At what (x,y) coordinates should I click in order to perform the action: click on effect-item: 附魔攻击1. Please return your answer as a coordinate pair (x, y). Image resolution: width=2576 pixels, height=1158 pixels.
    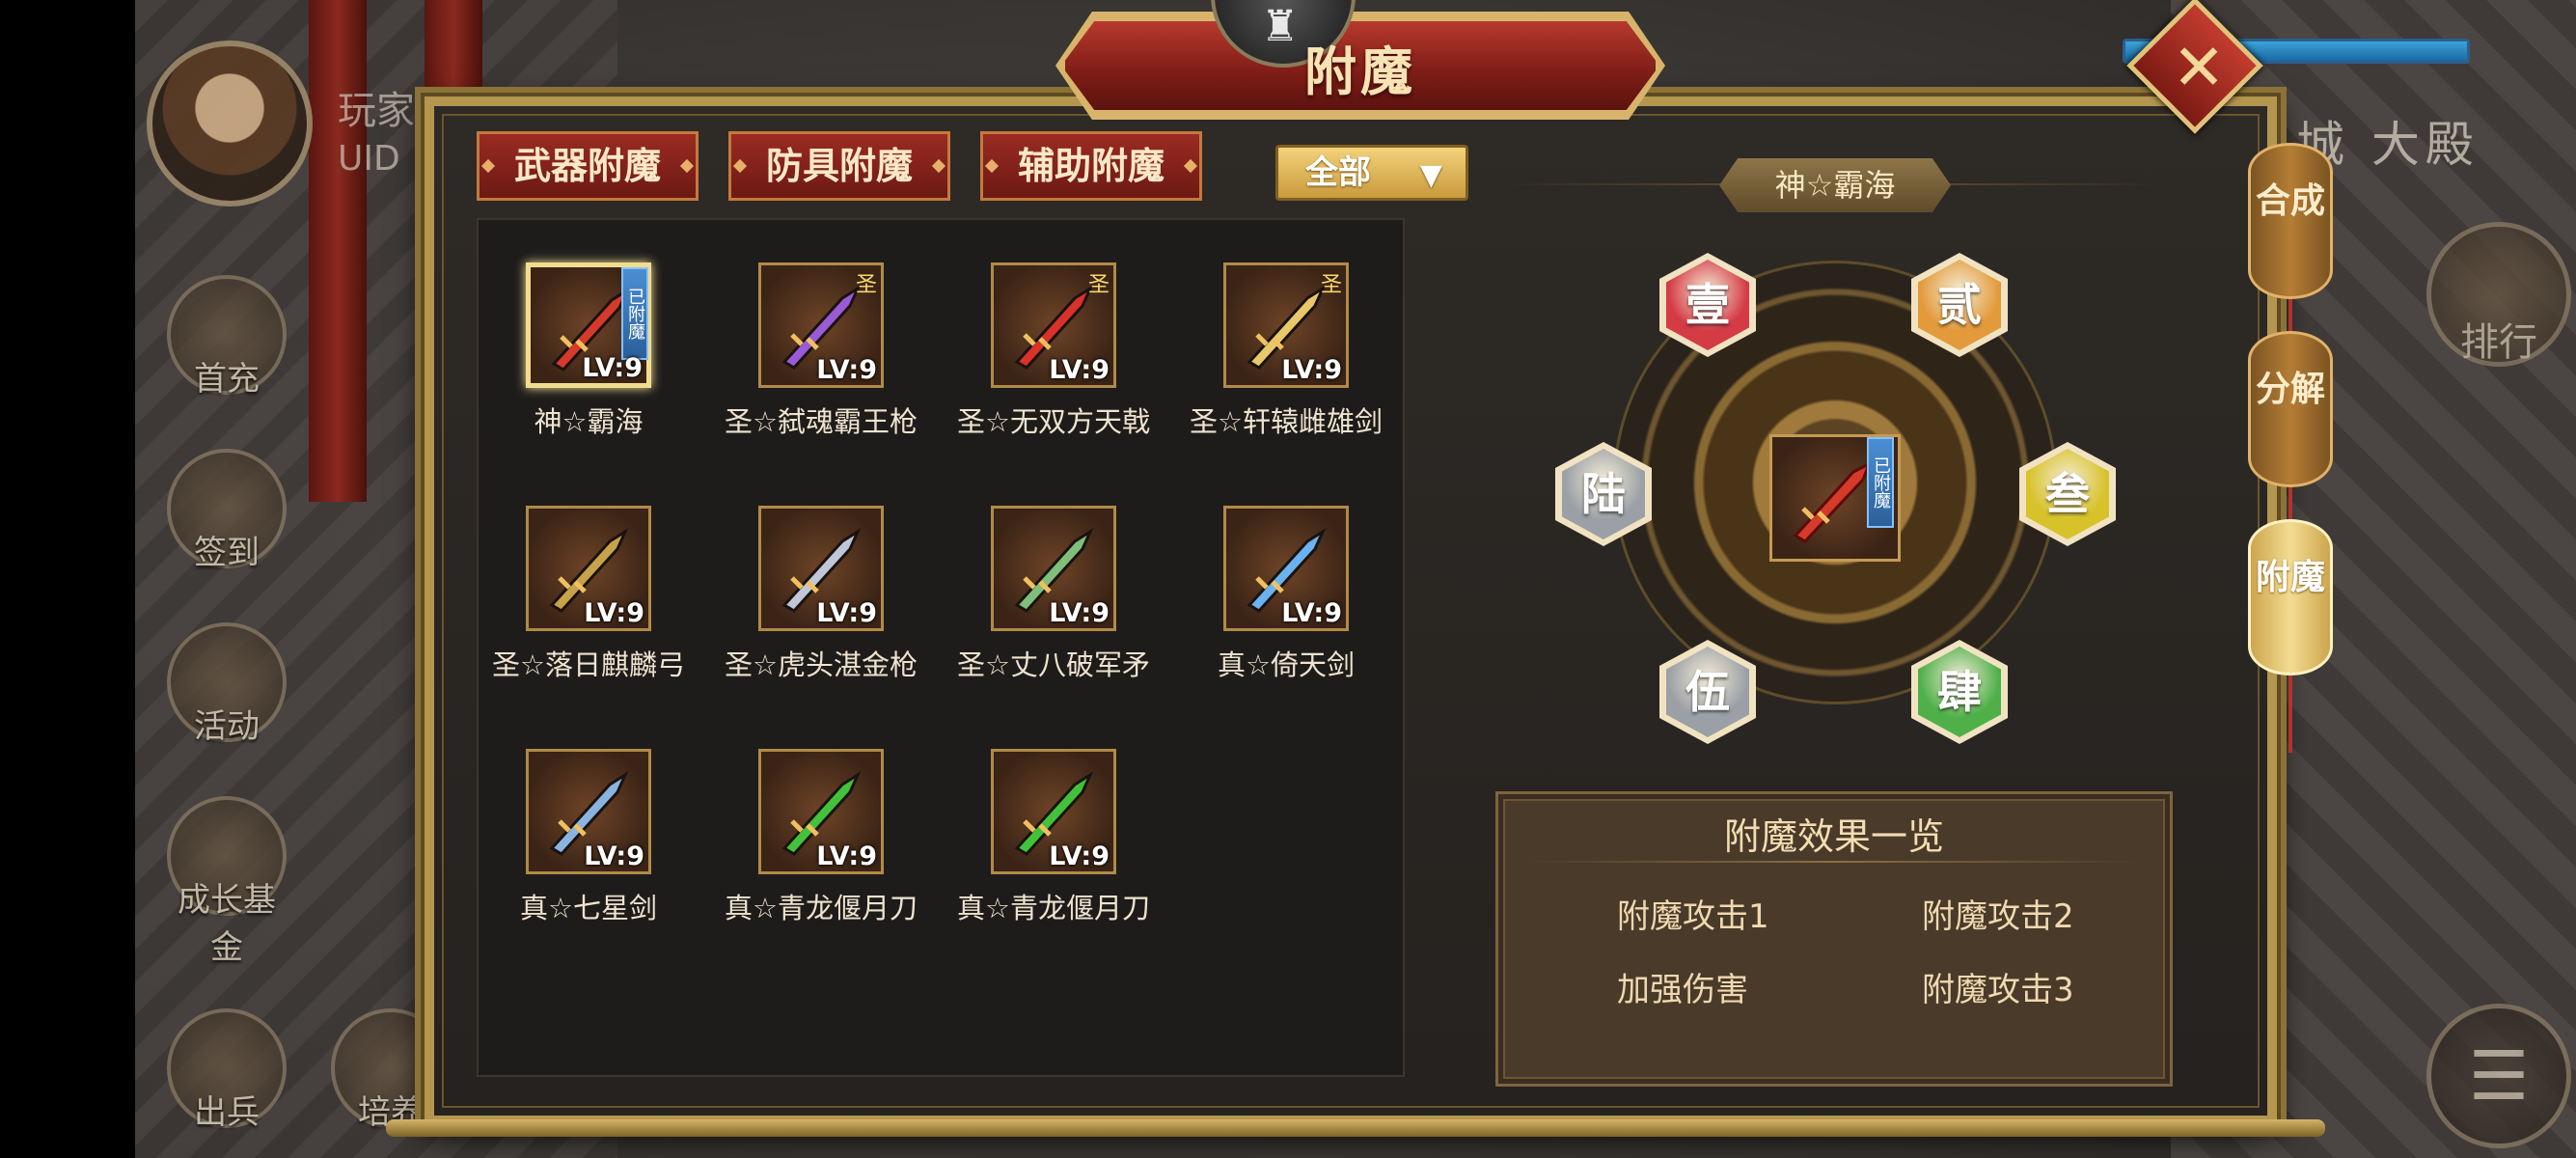
    Looking at the image, I should click on (1693, 916).